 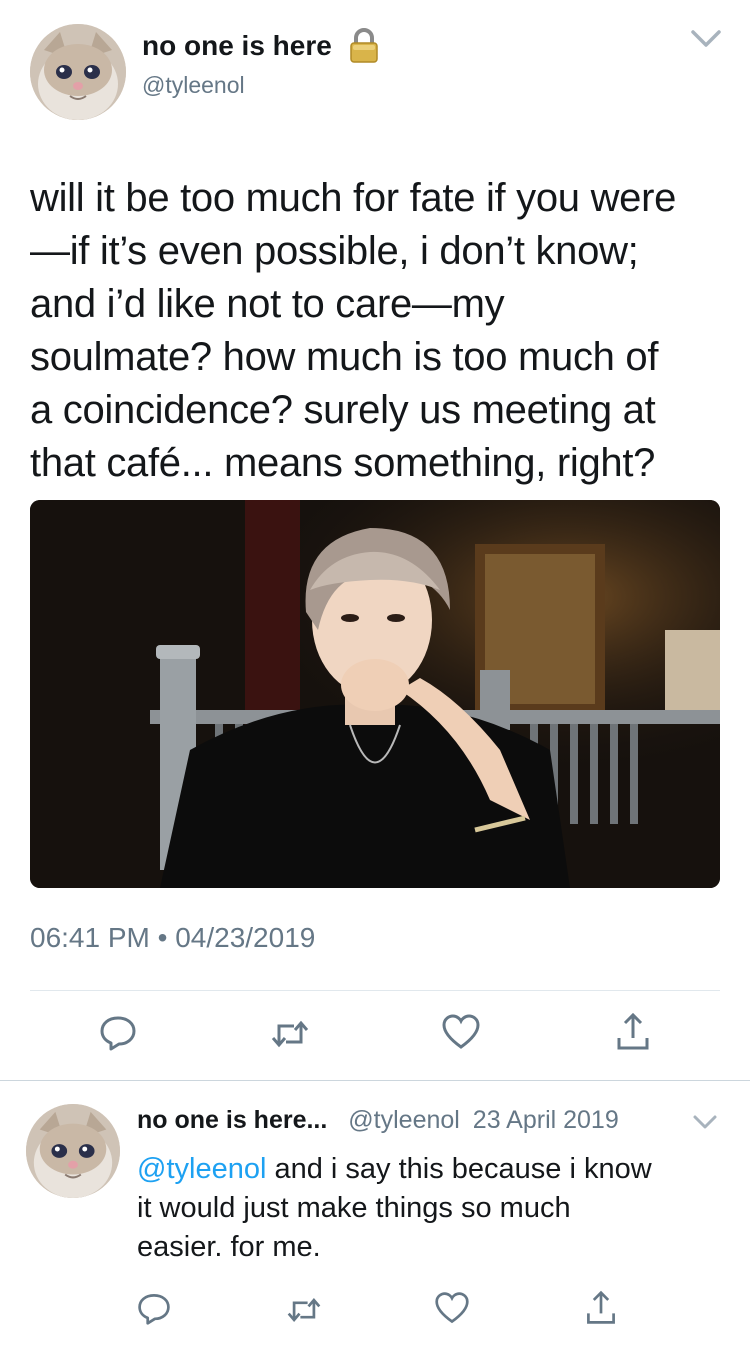 What do you see at coordinates (354, 1208) in the screenshot?
I see `reply-text-line: it would just make things so much` at bounding box center [354, 1208].